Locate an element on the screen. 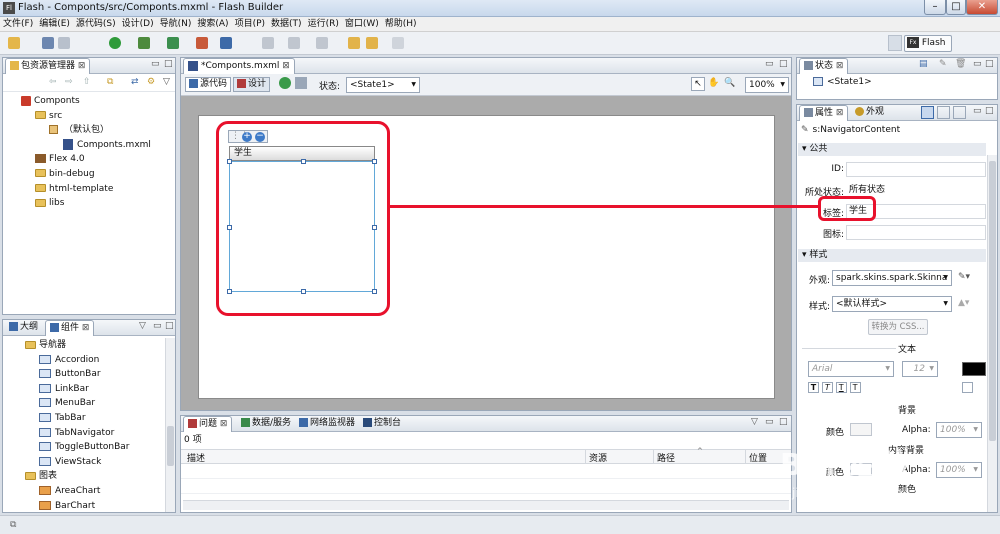  zoom-mode-icon: 🔍 is located at coordinates (730, 84).